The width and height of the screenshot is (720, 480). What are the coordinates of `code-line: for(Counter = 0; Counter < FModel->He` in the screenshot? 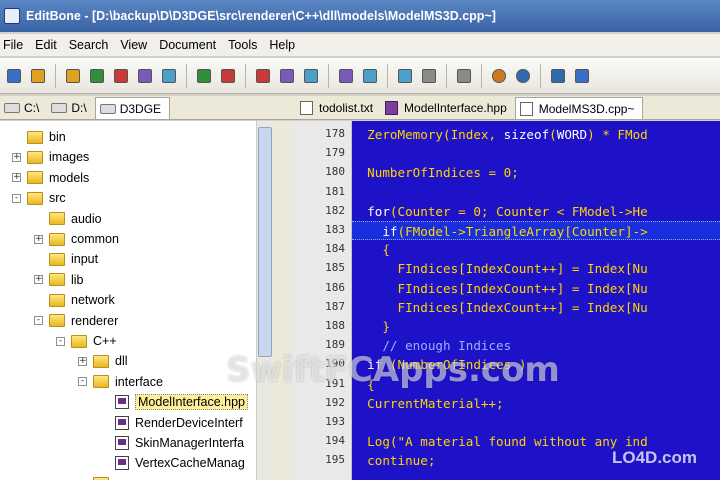 It's located at (536, 211).